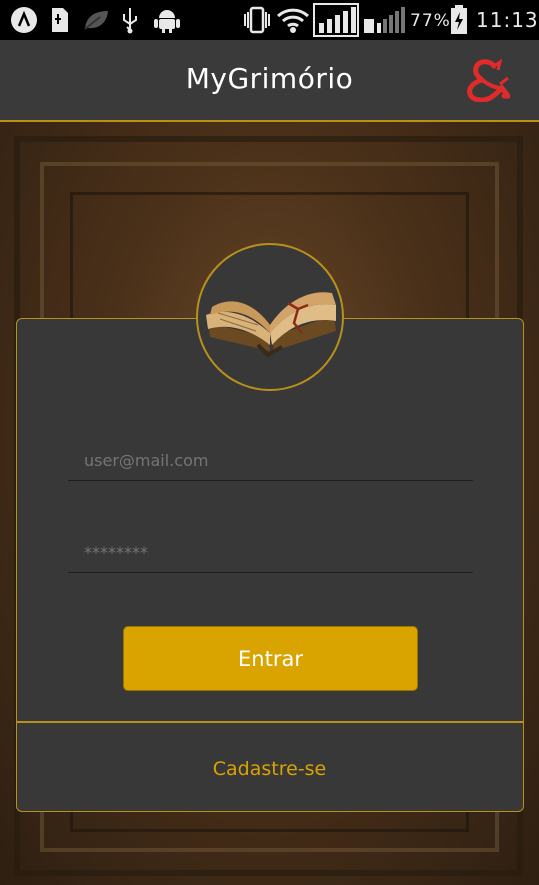  I want to click on signal-icon, so click(336, 20).